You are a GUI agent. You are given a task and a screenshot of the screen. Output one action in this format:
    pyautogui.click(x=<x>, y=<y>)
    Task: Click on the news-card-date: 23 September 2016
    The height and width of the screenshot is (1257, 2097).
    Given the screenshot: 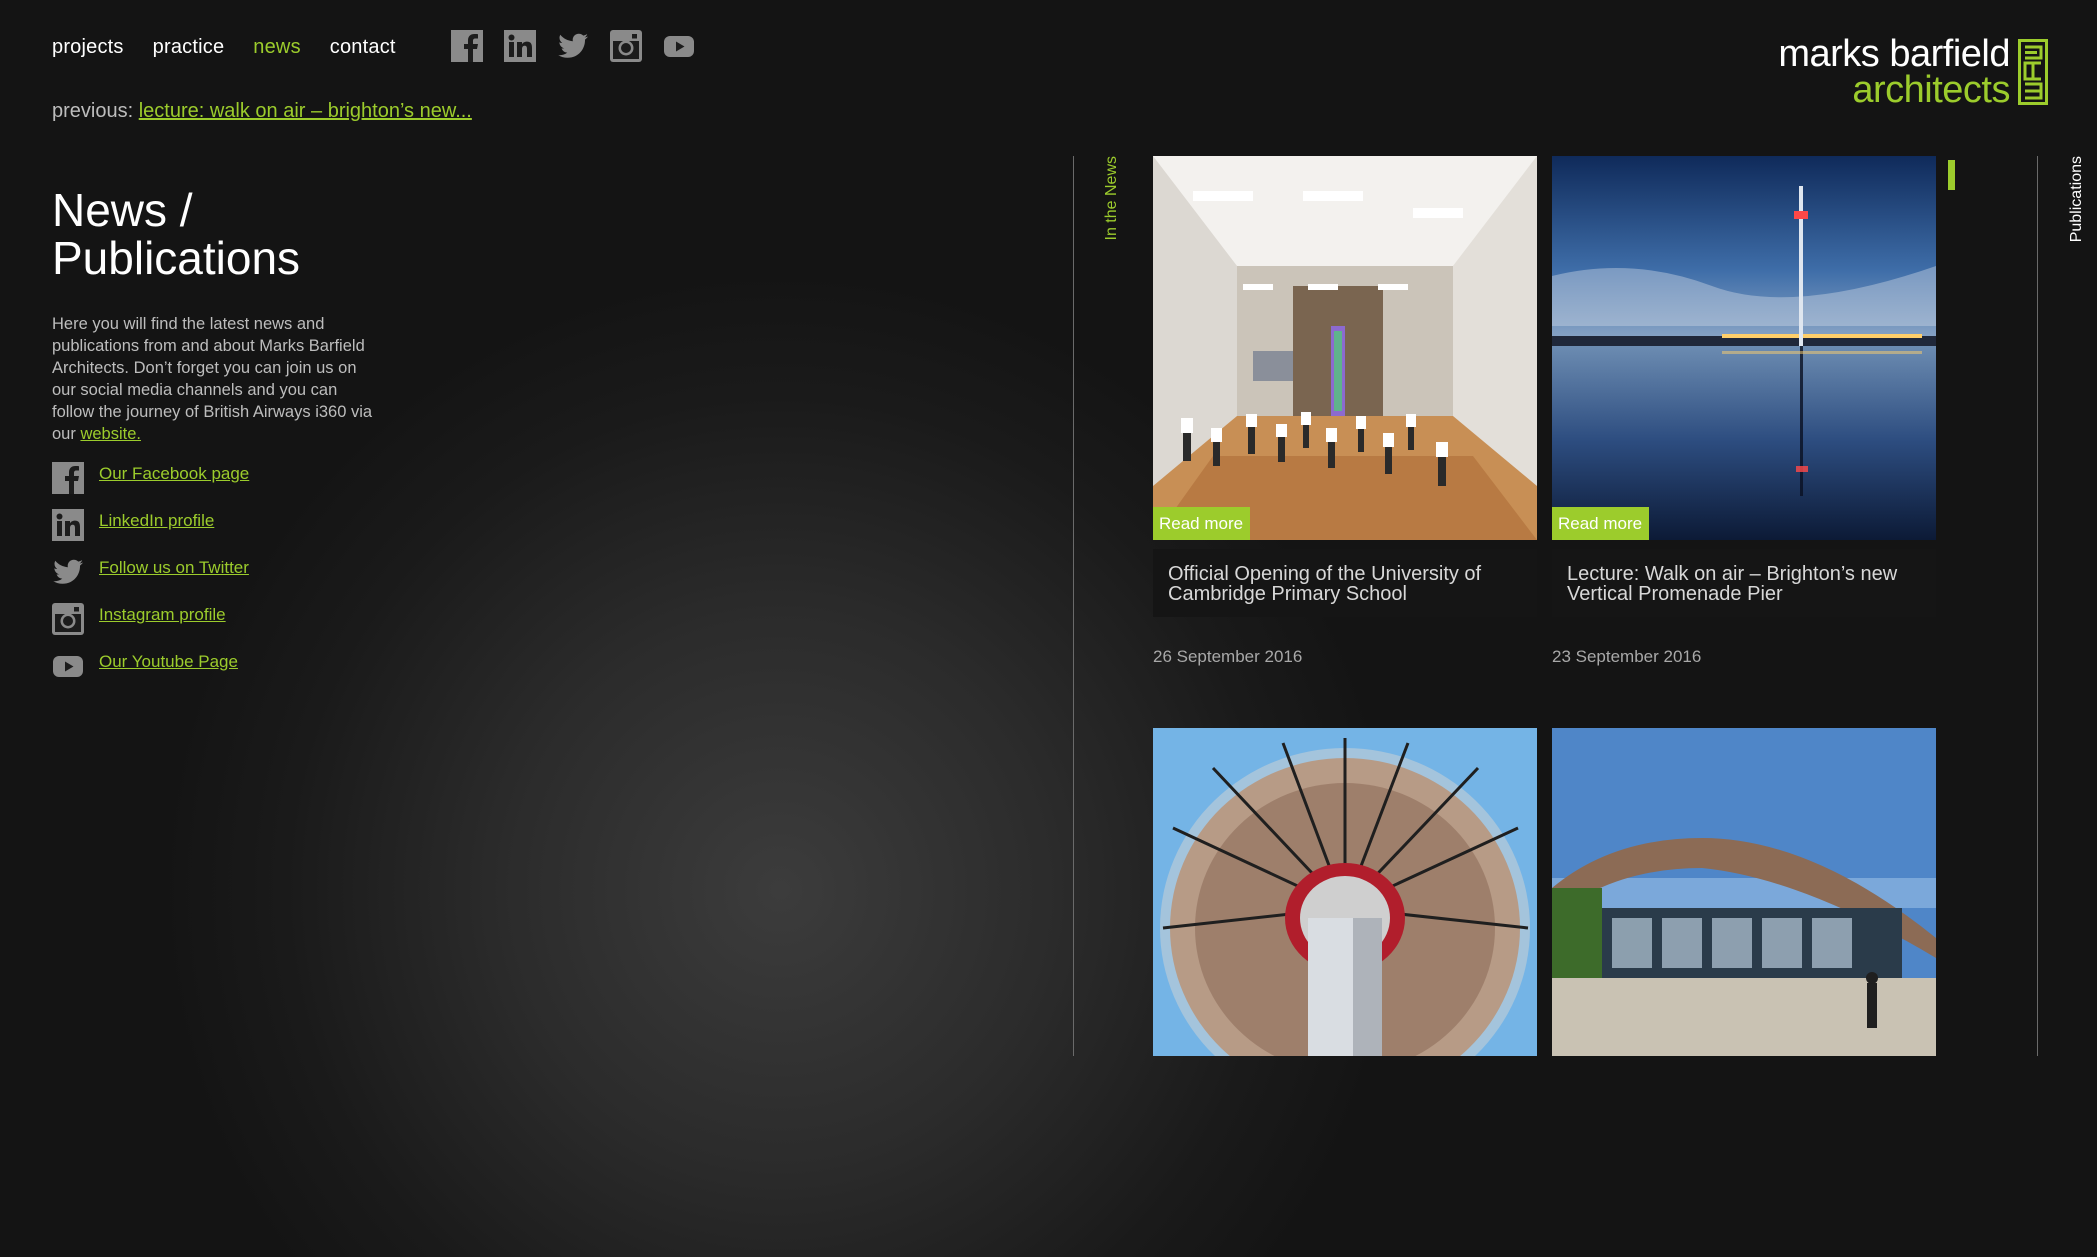 What is the action you would take?
    pyautogui.click(x=1627, y=656)
    